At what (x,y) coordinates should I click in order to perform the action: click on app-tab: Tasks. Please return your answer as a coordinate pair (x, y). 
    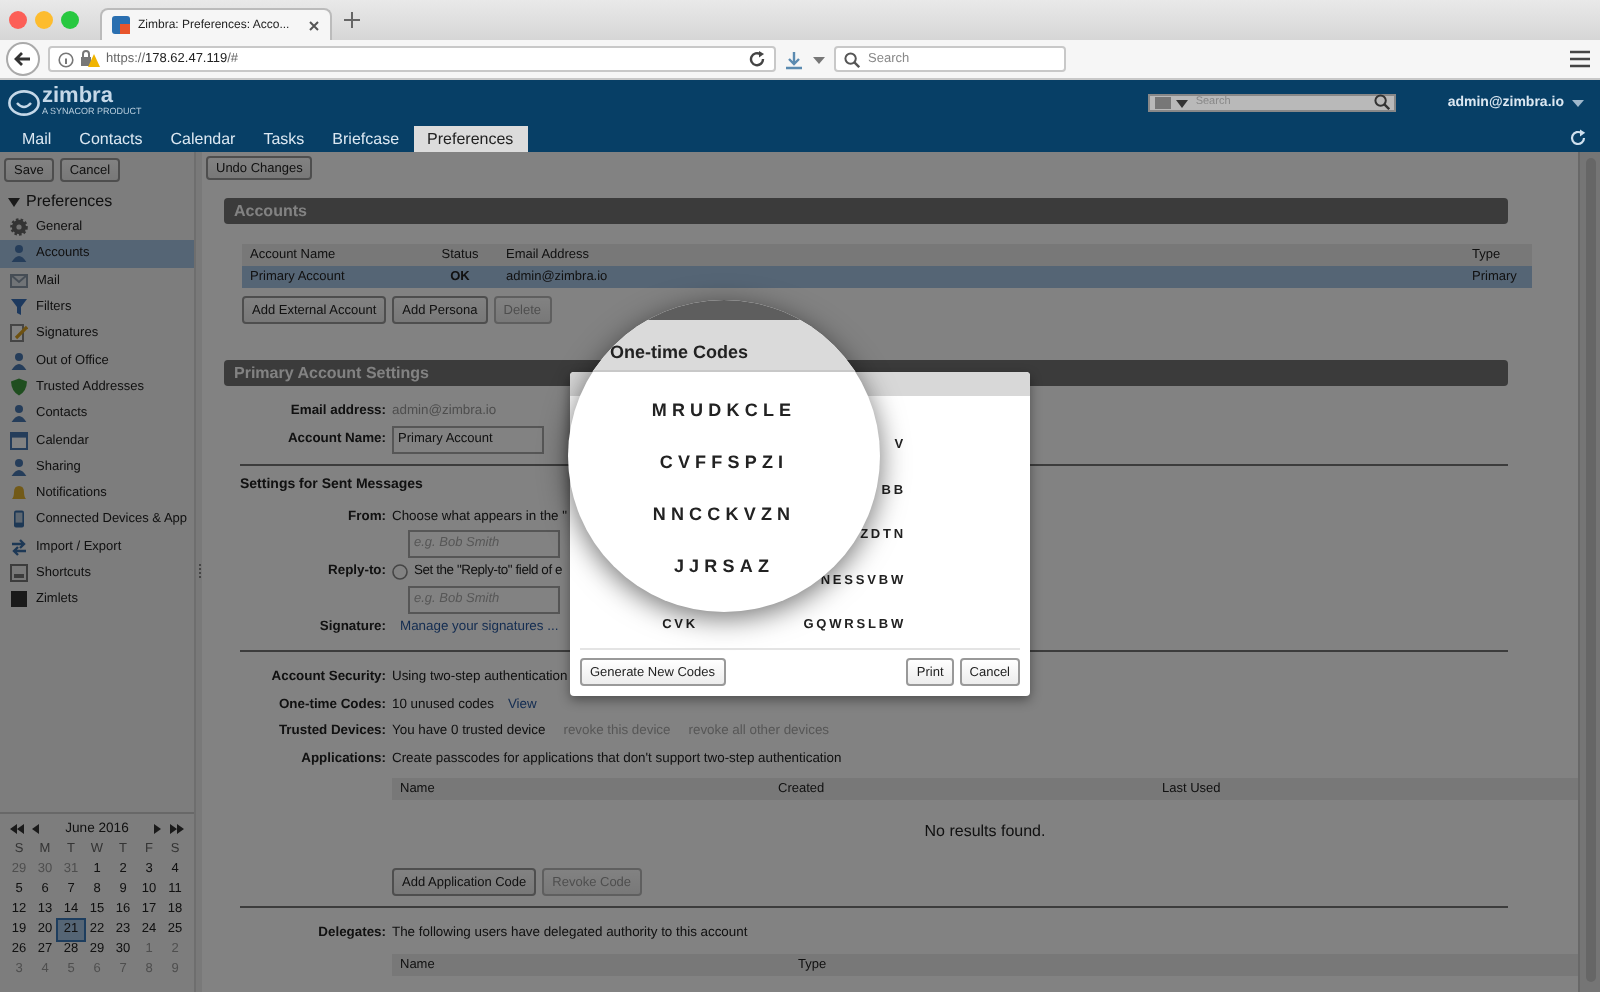
    Looking at the image, I should click on (284, 139).